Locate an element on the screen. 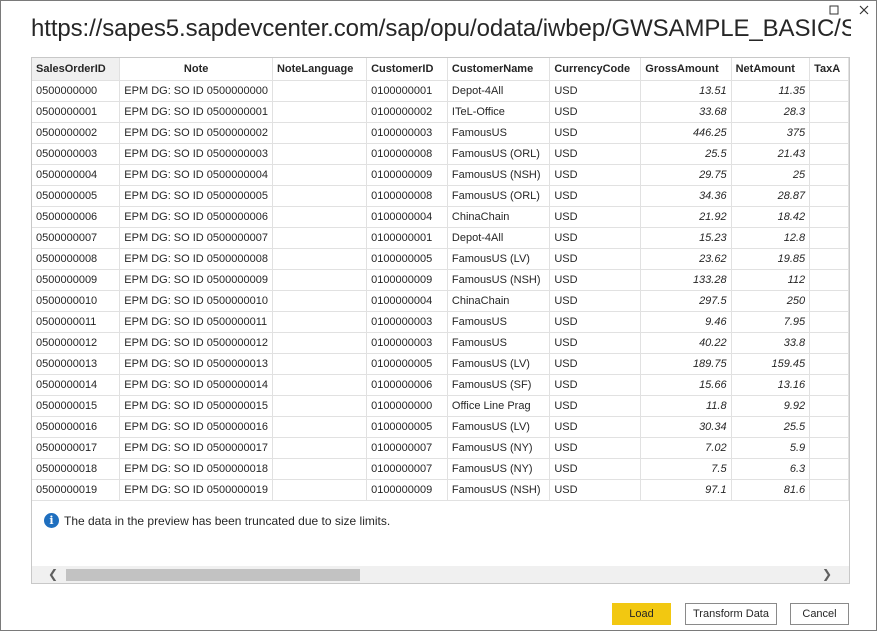 The image size is (877, 631). table-cell: FamousUS (NSH) is located at coordinates (499, 280).